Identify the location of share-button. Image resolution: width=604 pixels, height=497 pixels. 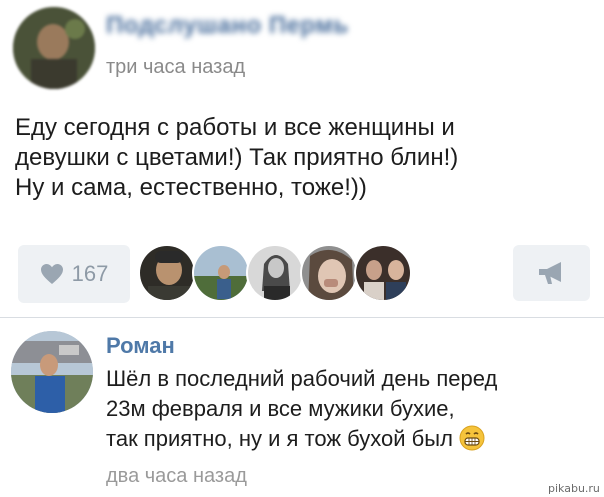
(551, 273).